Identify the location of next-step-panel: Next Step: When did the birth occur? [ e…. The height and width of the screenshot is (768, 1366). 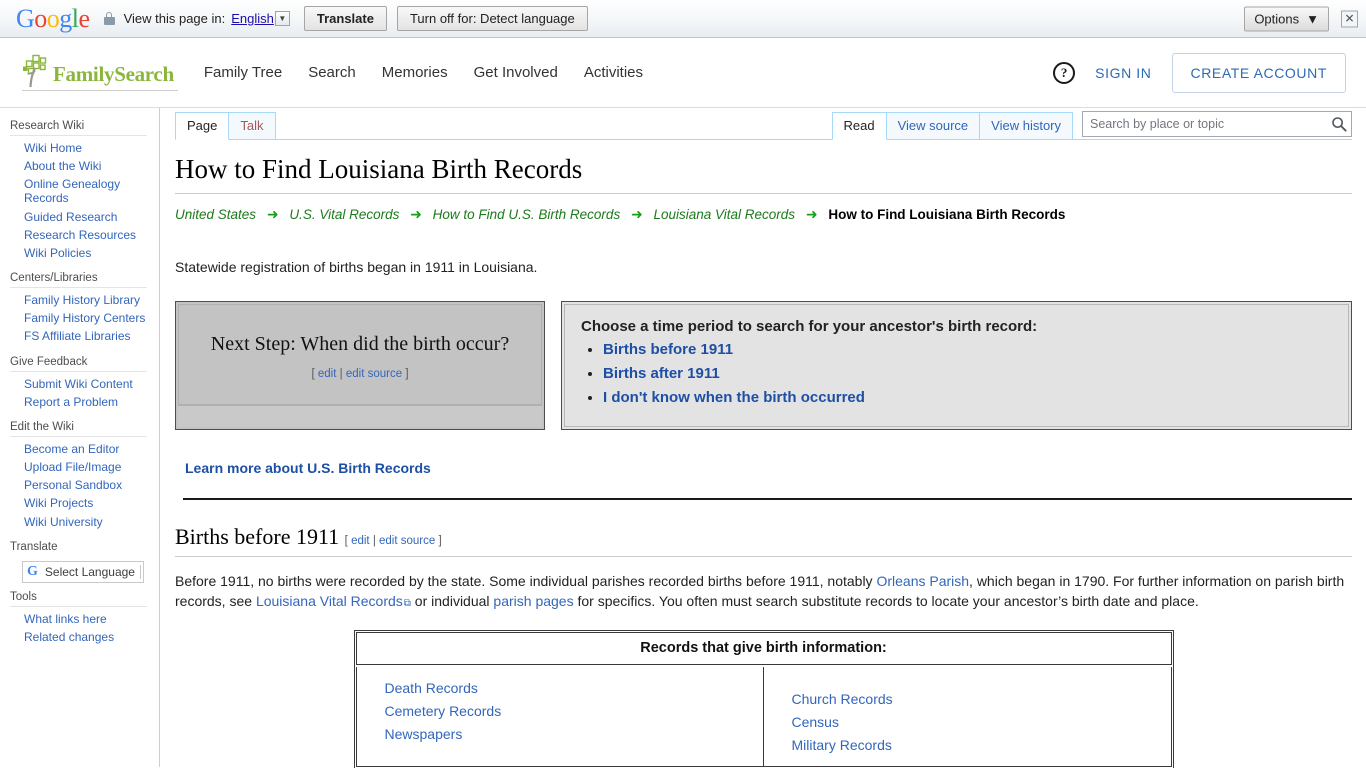
(763, 366).